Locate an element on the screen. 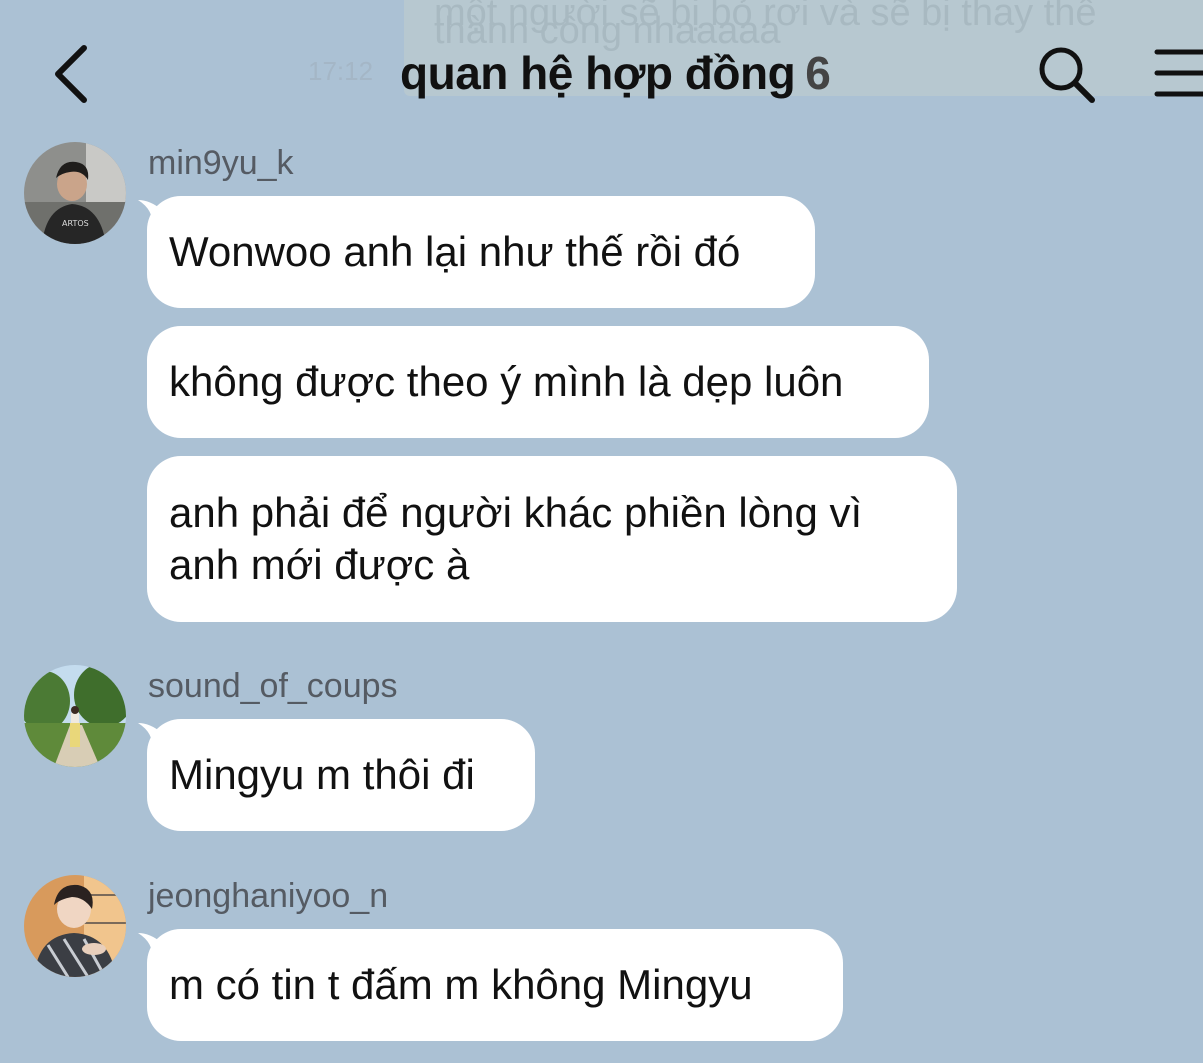 This screenshot has width=1203, height=1063. menu-icon is located at coordinates (1178, 73).